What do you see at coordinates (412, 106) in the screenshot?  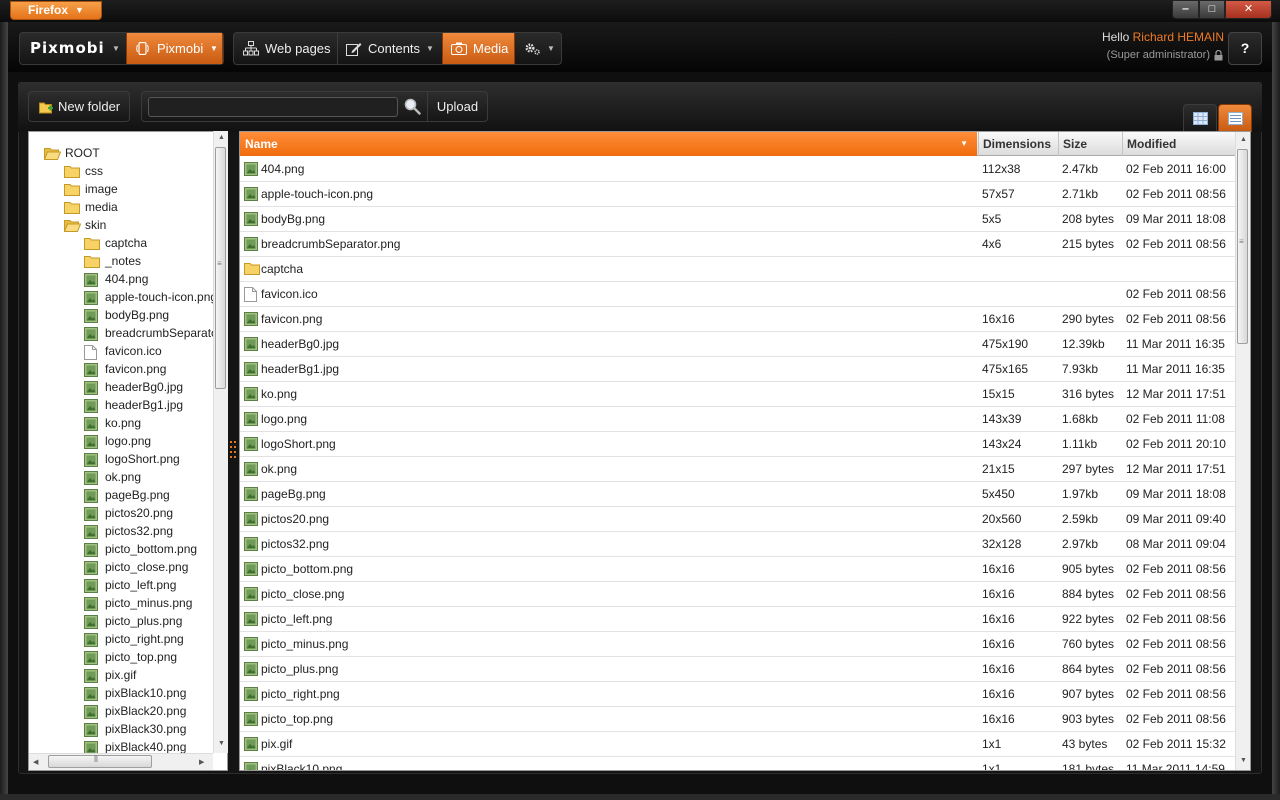 I see `search-icon` at bounding box center [412, 106].